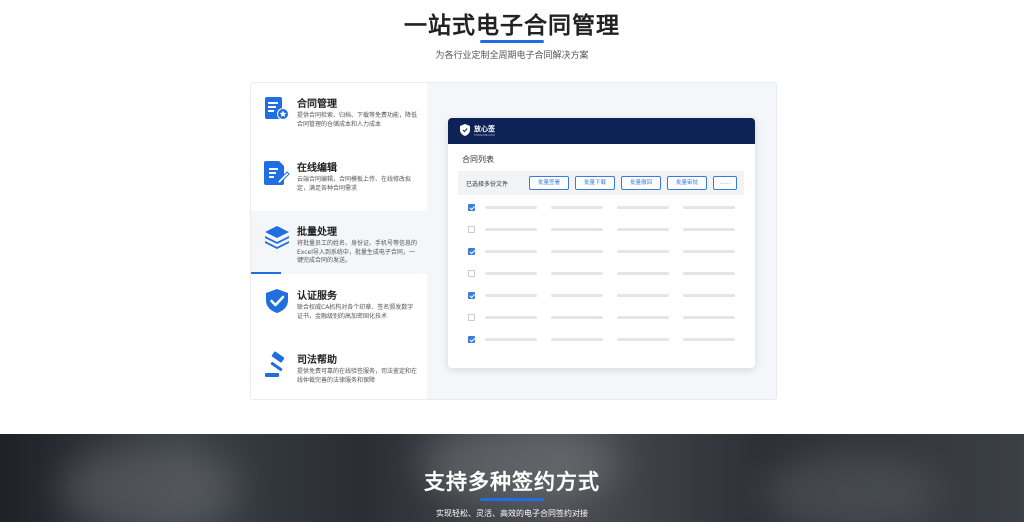 The height and width of the screenshot is (522, 1024). Describe the element at coordinates (277, 237) in the screenshot. I see `layers-icon` at that location.